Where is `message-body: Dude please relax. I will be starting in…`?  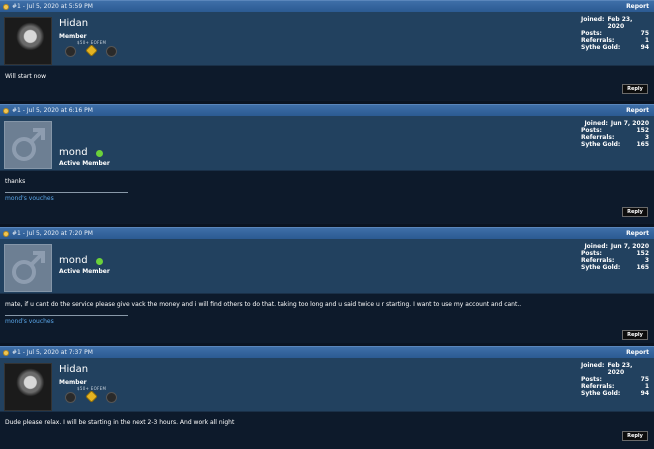
message-body: Dude please relax. I will be starting in… is located at coordinates (327, 430).